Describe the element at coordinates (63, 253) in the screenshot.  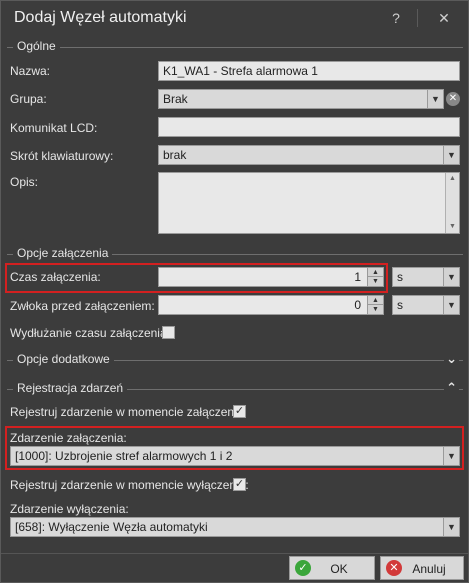
I see `section-activation-label: Opcje załączenia` at that location.